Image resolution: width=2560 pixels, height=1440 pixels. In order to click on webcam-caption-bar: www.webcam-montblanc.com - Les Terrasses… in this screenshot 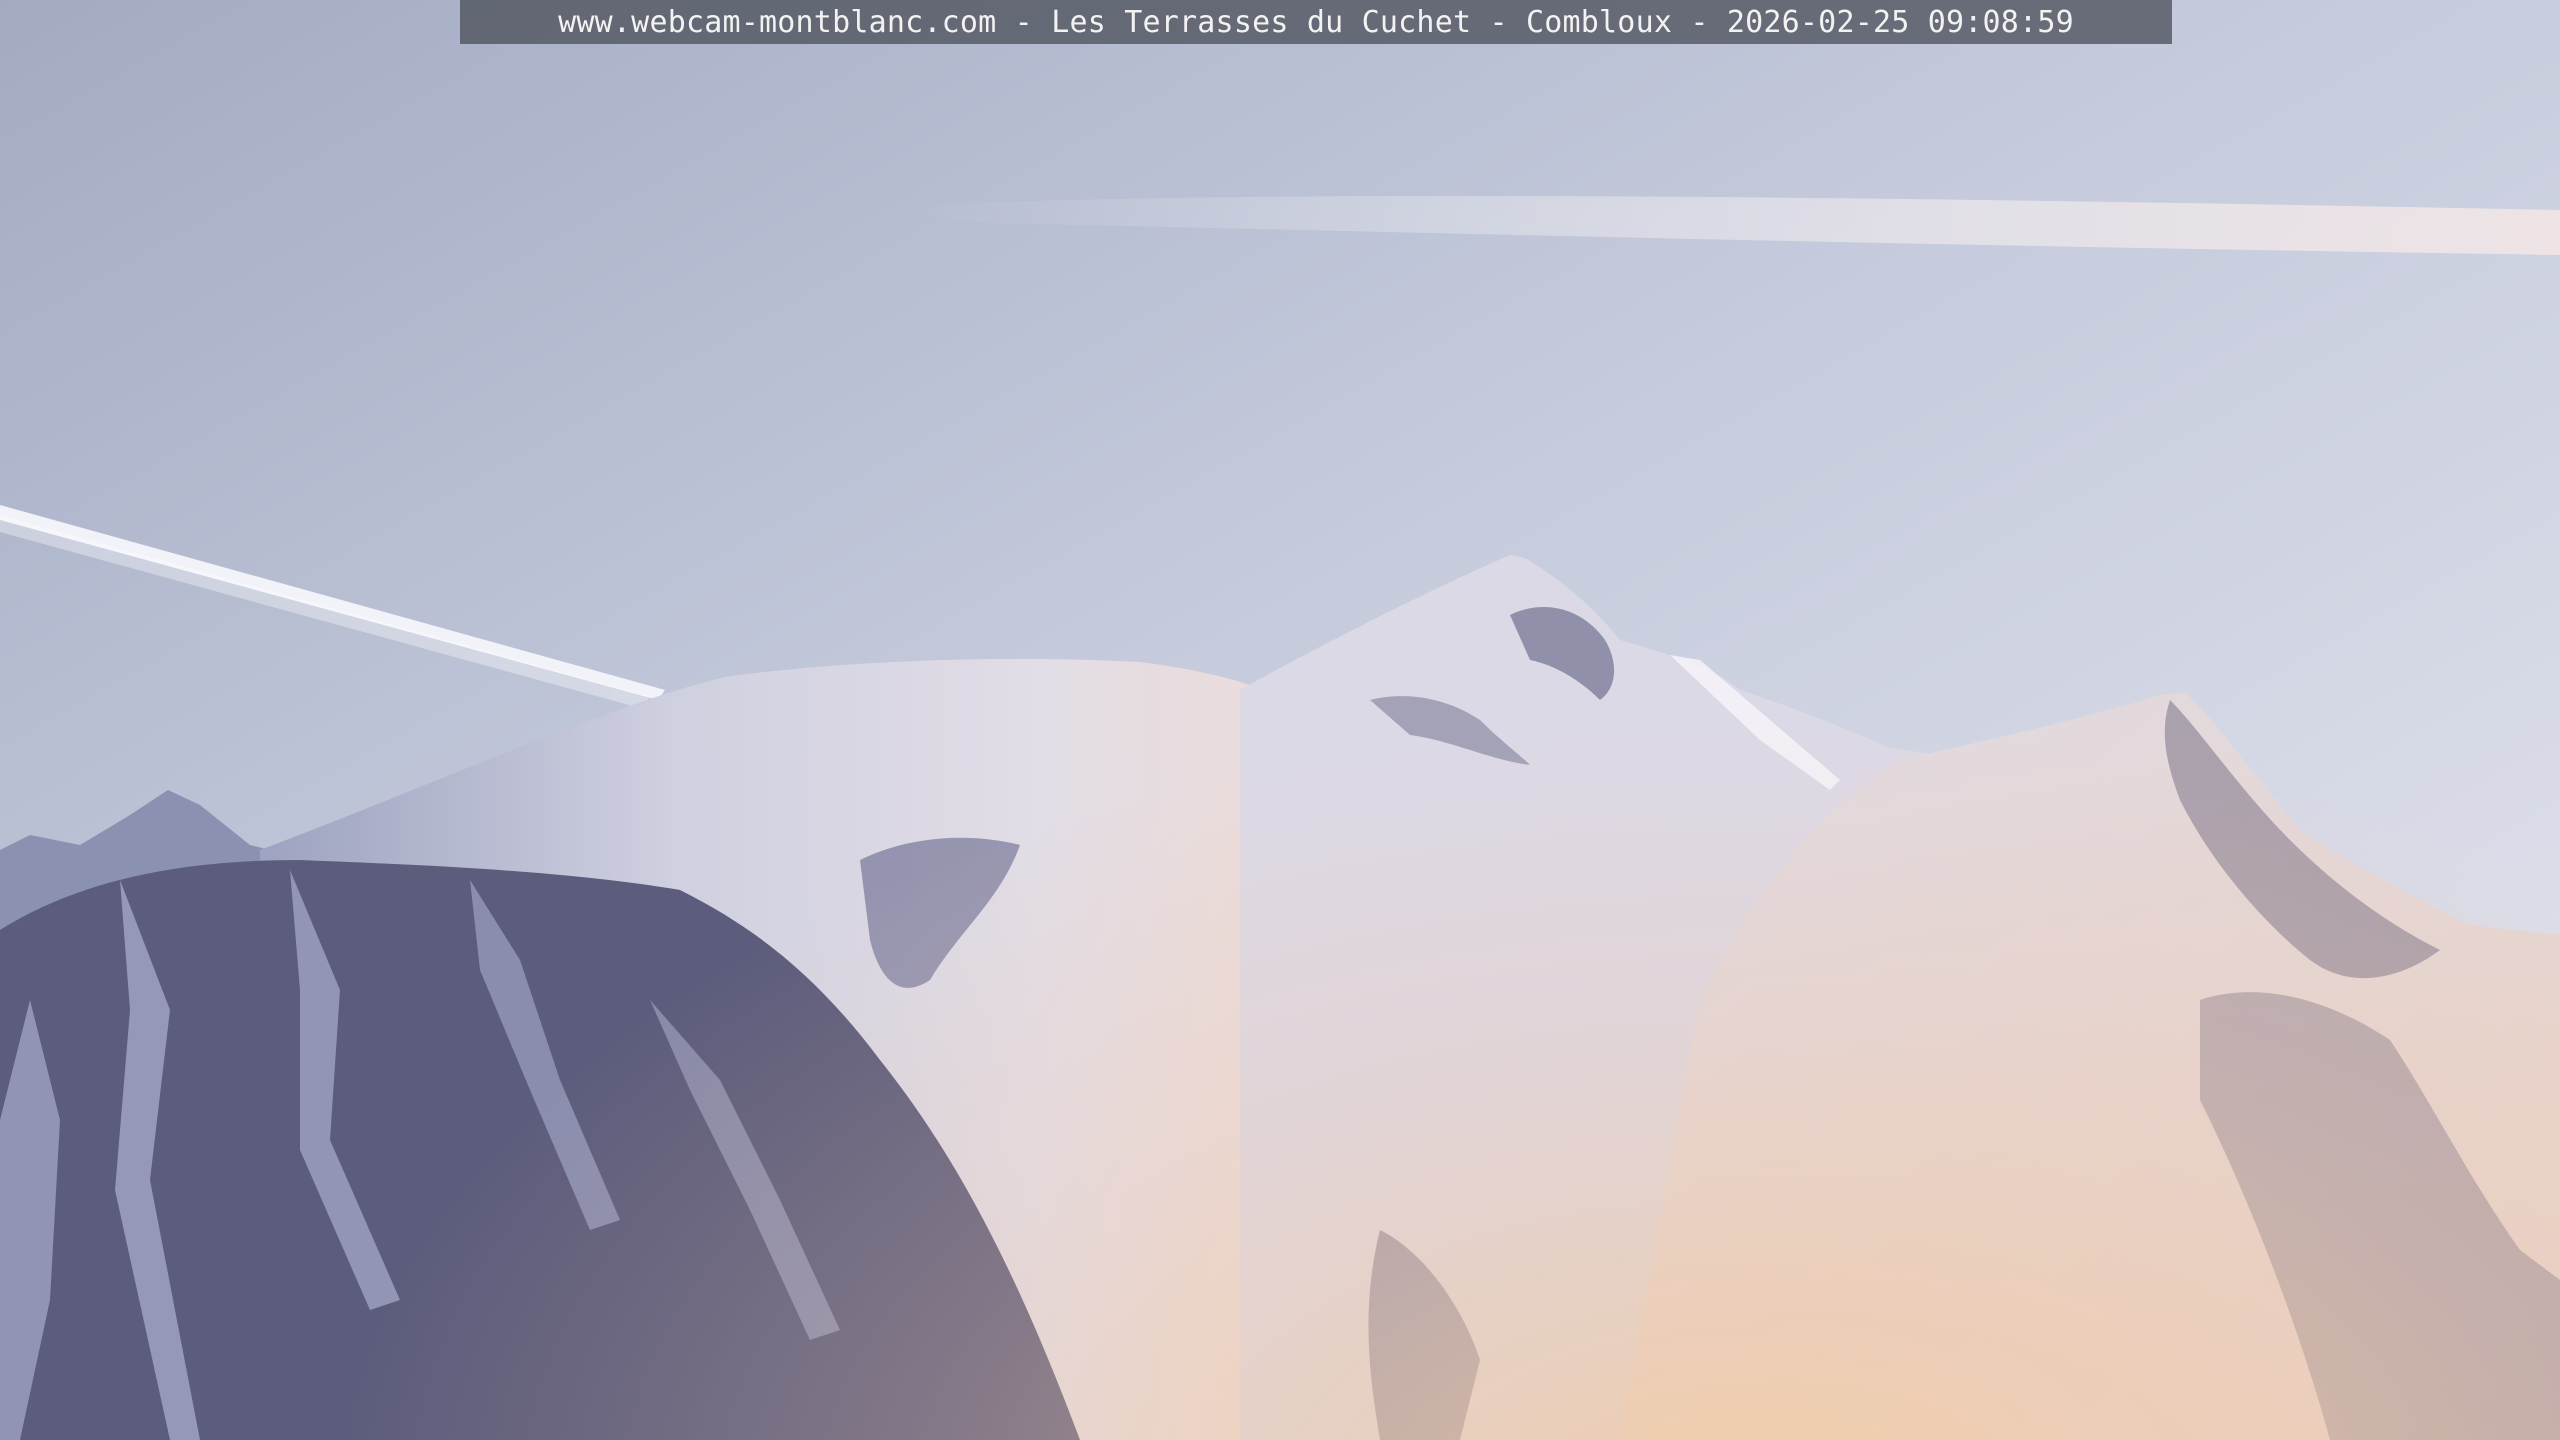, I will do `click(1316, 22)`.